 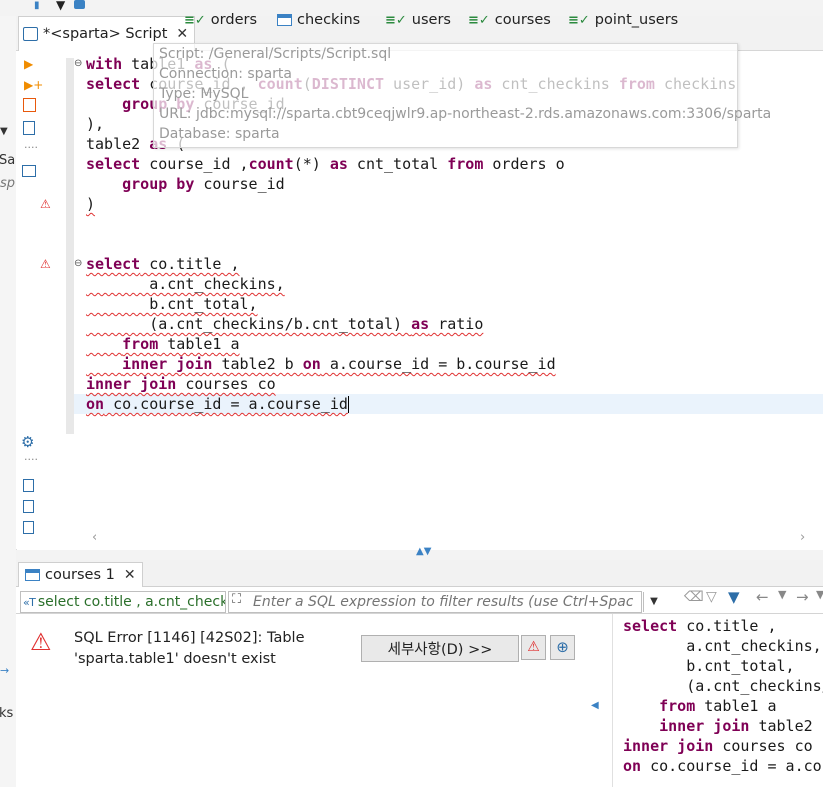 I want to click on tab-users: ≡✓ users, so click(x=418, y=20).